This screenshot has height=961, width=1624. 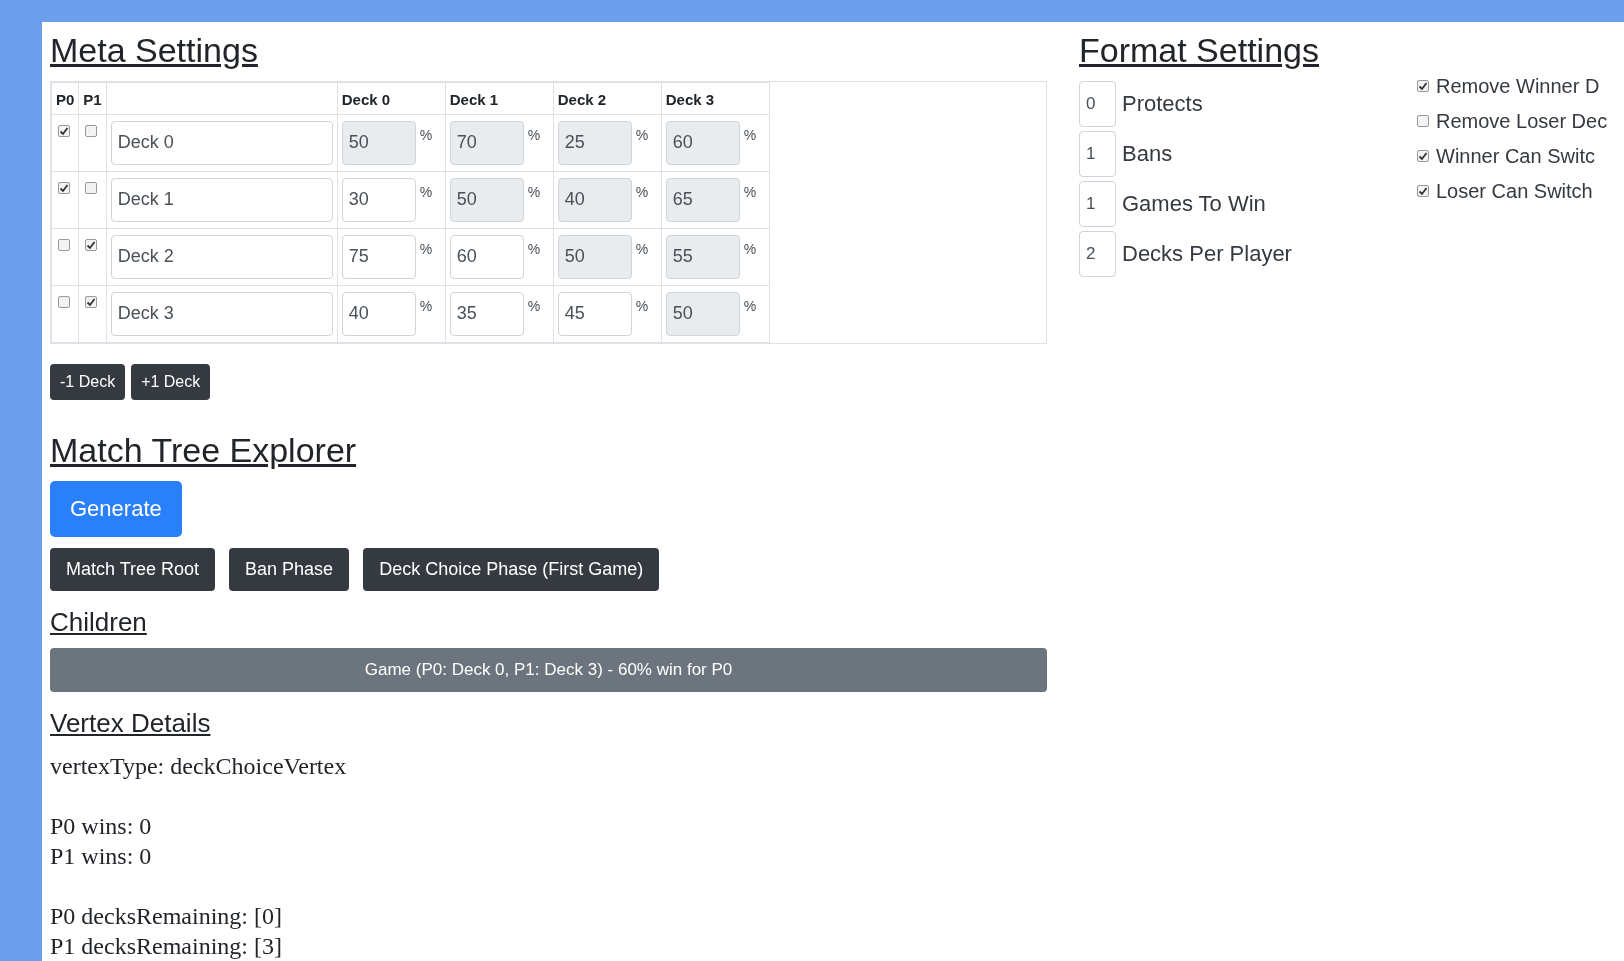 I want to click on option-label: Remove Loser Dec, so click(x=1522, y=121).